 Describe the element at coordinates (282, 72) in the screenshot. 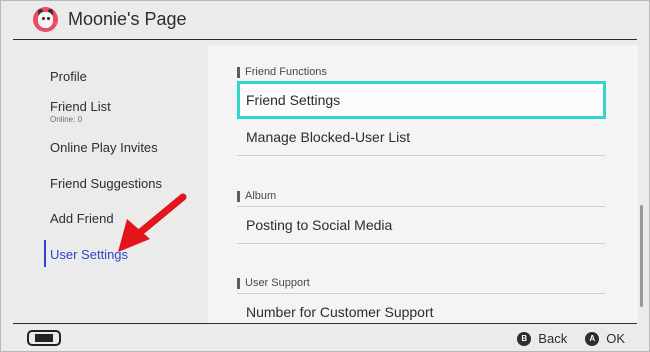

I see `section-label-friend-functions: Friend Functions` at that location.